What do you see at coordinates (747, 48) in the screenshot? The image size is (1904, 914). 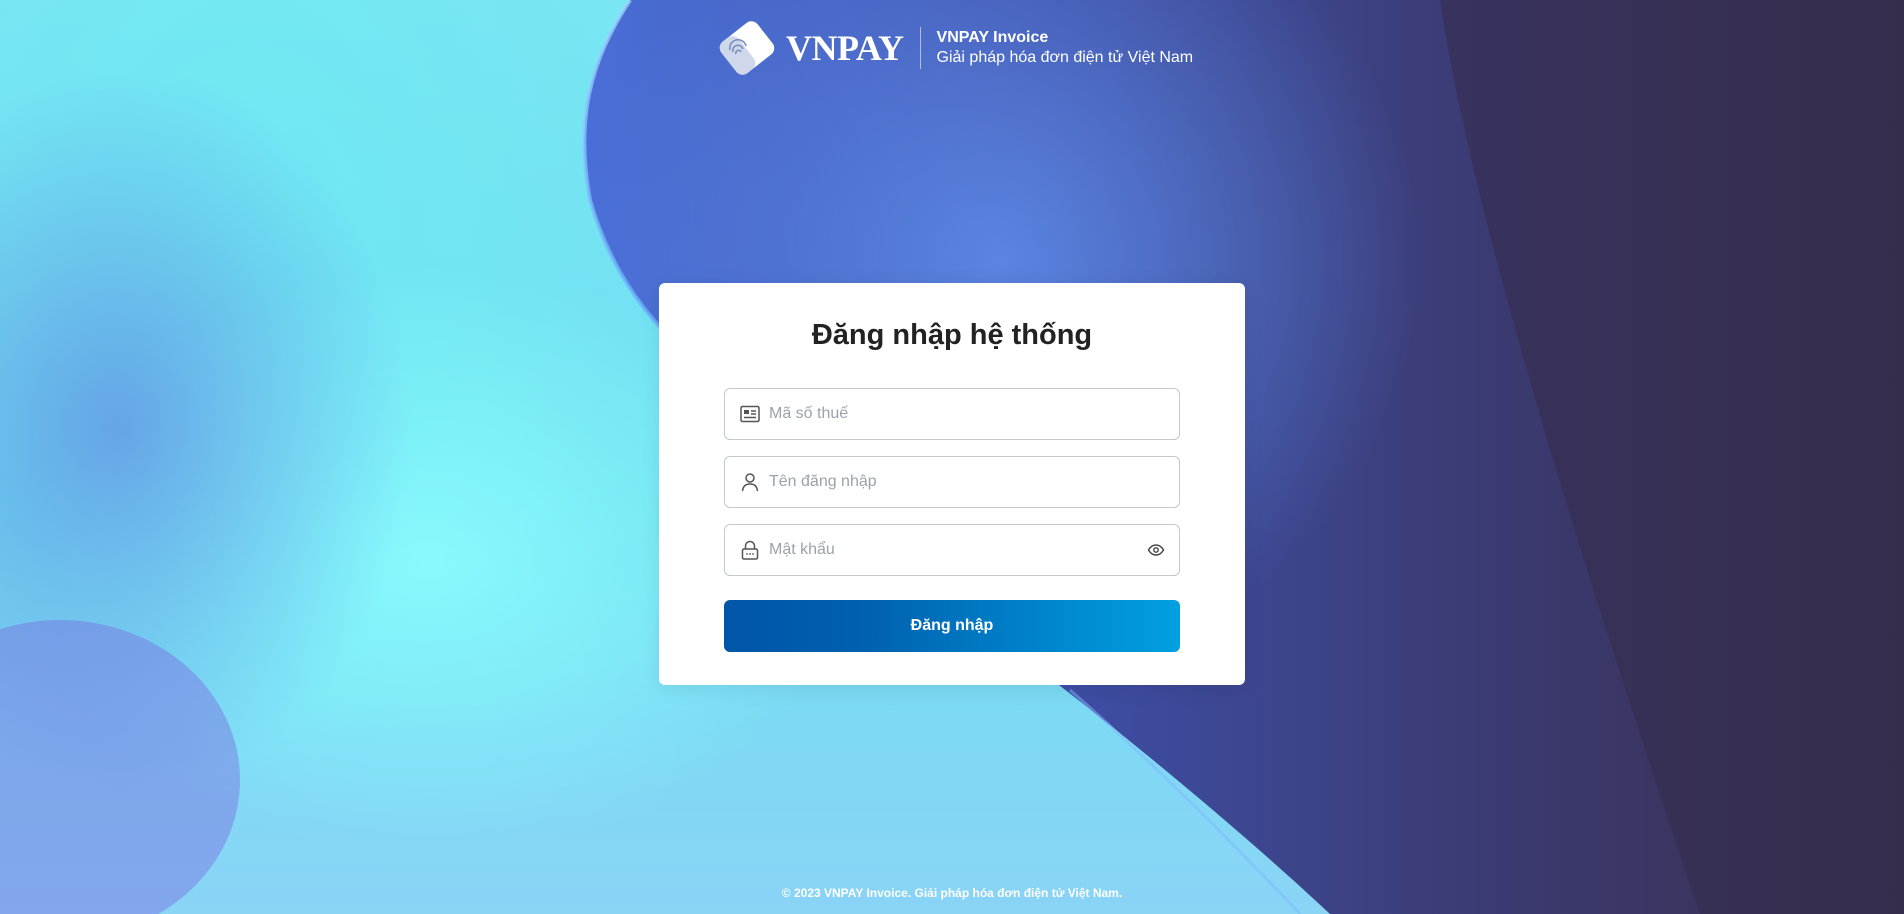 I see `vnpay-logo-icon` at bounding box center [747, 48].